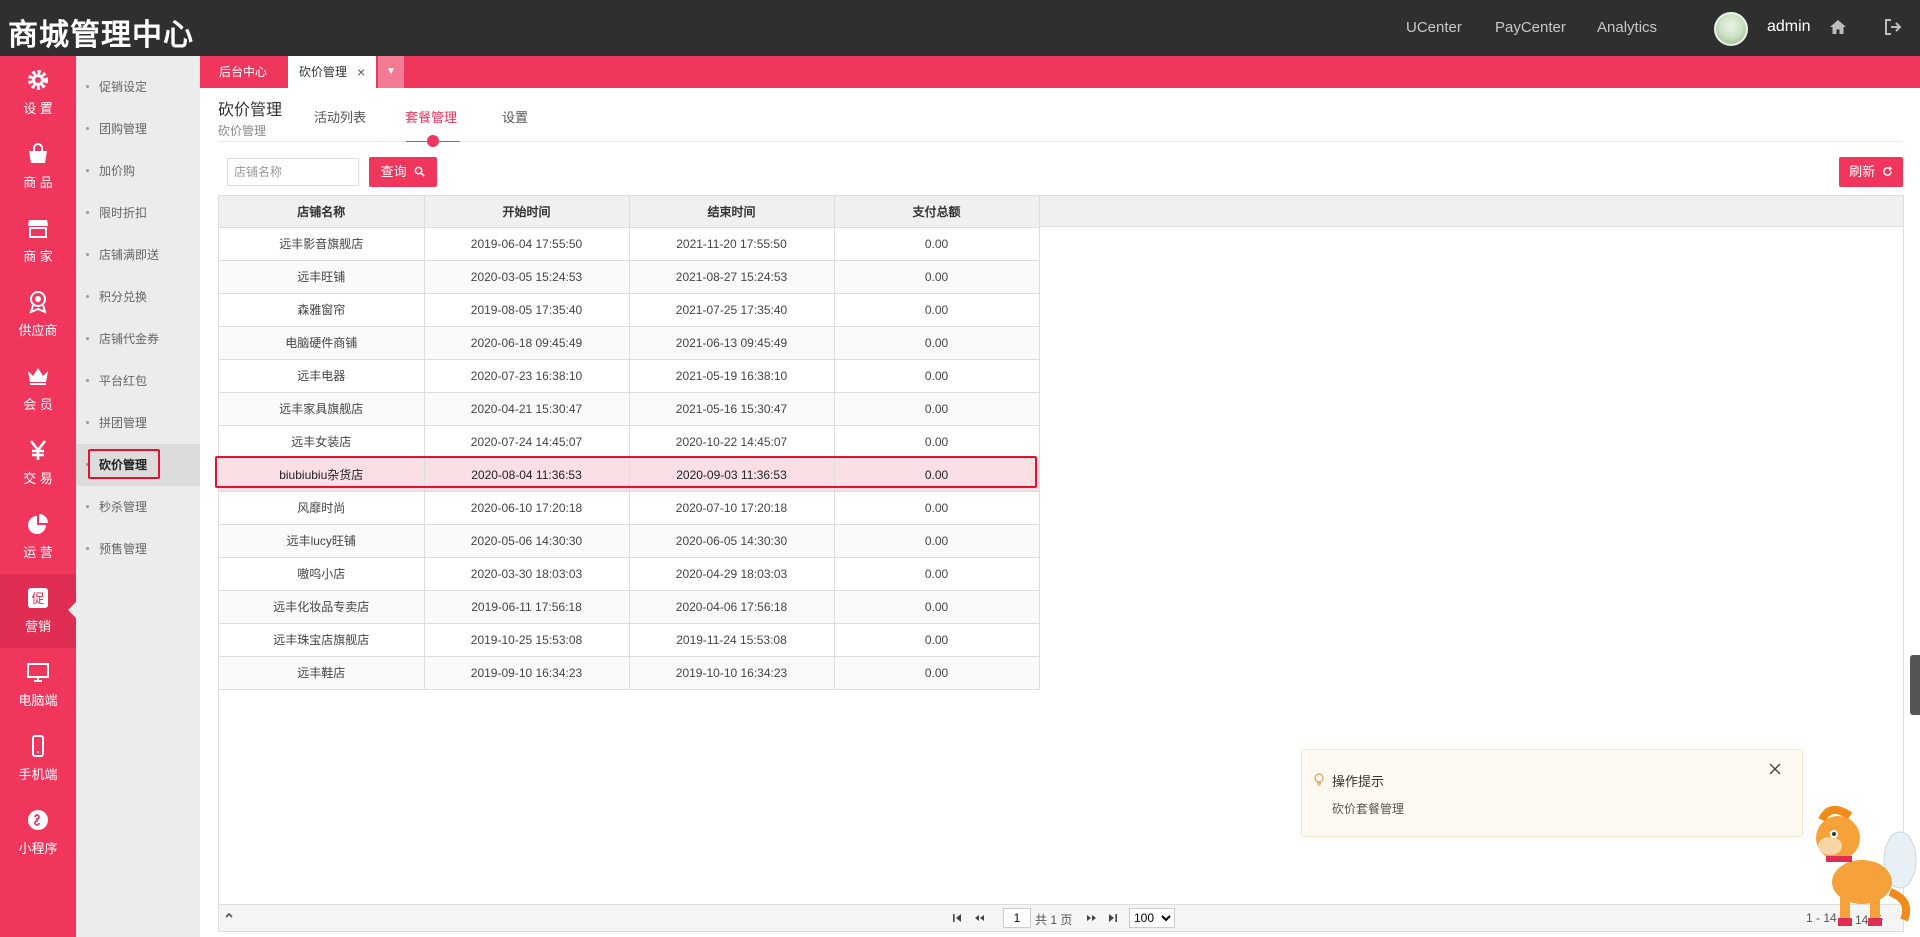 This screenshot has width=1920, height=937. Describe the element at coordinates (431, 116) in the screenshot. I see `subtab-package-manage: 套餐管理` at that location.